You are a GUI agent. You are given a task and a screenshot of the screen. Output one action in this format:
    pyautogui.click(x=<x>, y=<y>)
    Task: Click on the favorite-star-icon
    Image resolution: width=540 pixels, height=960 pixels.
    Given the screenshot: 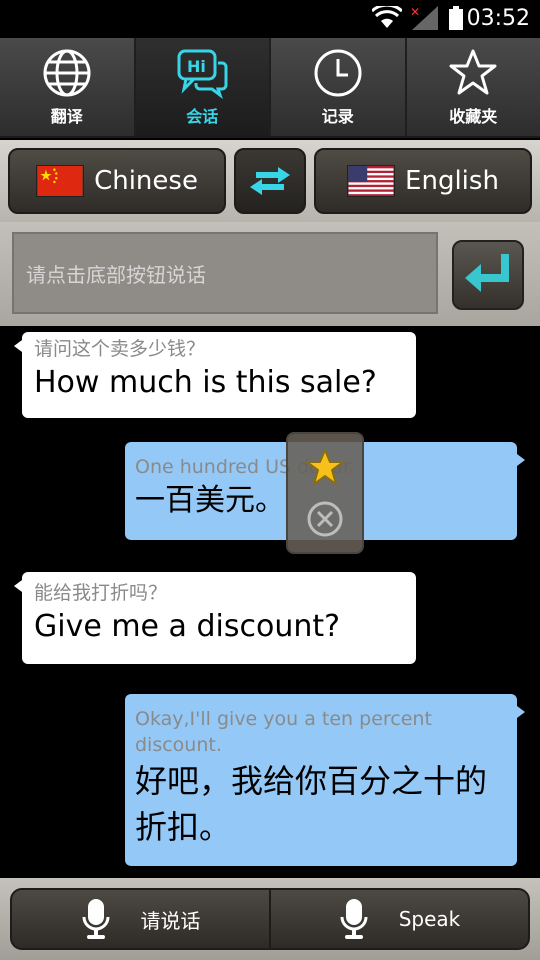 What is the action you would take?
    pyautogui.click(x=325, y=468)
    